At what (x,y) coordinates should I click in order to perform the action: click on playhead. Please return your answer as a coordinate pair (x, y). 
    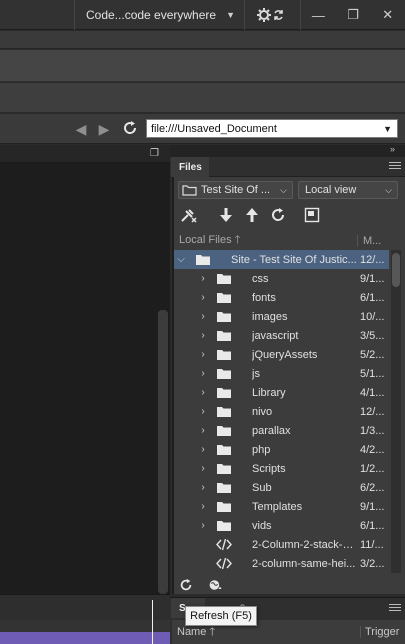
    Looking at the image, I should click on (152, 622).